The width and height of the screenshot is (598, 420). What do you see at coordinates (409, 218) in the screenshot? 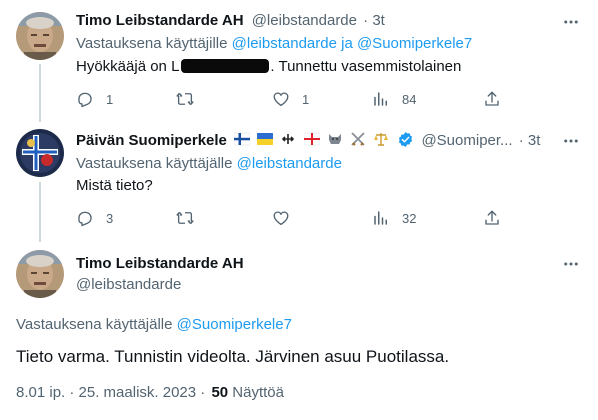
I see `views-count: 32` at bounding box center [409, 218].